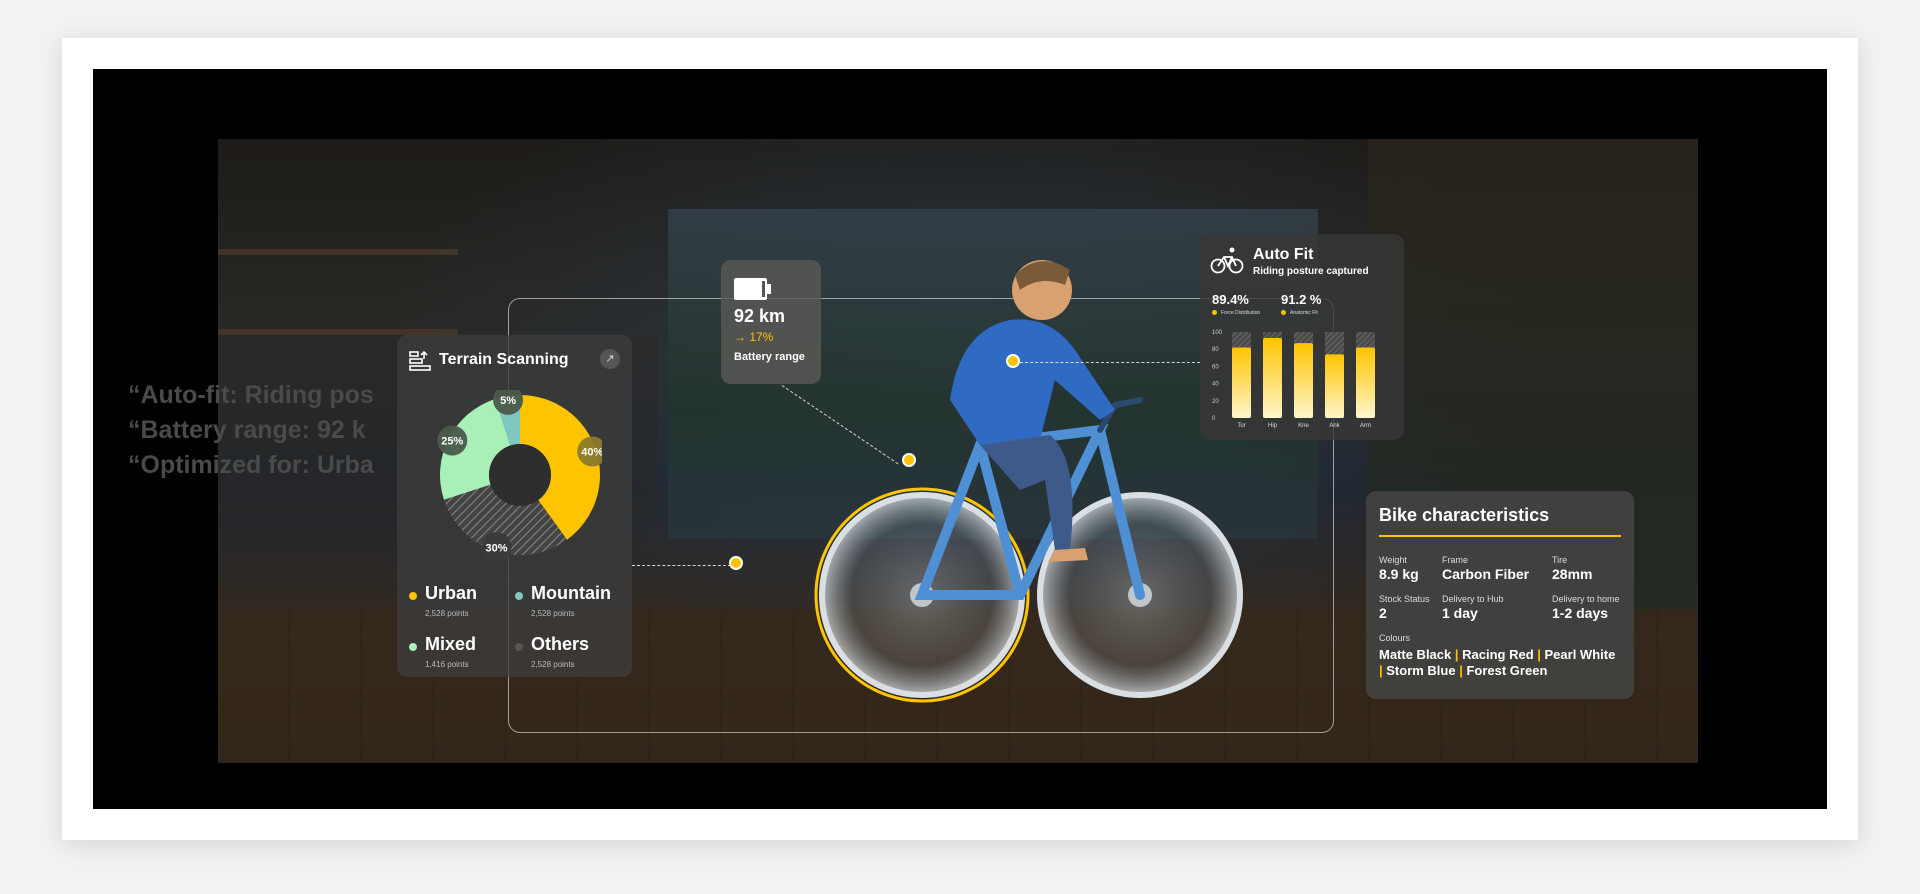  Describe the element at coordinates (1334, 426) in the screenshot. I see `x-category-label: Ank` at that location.